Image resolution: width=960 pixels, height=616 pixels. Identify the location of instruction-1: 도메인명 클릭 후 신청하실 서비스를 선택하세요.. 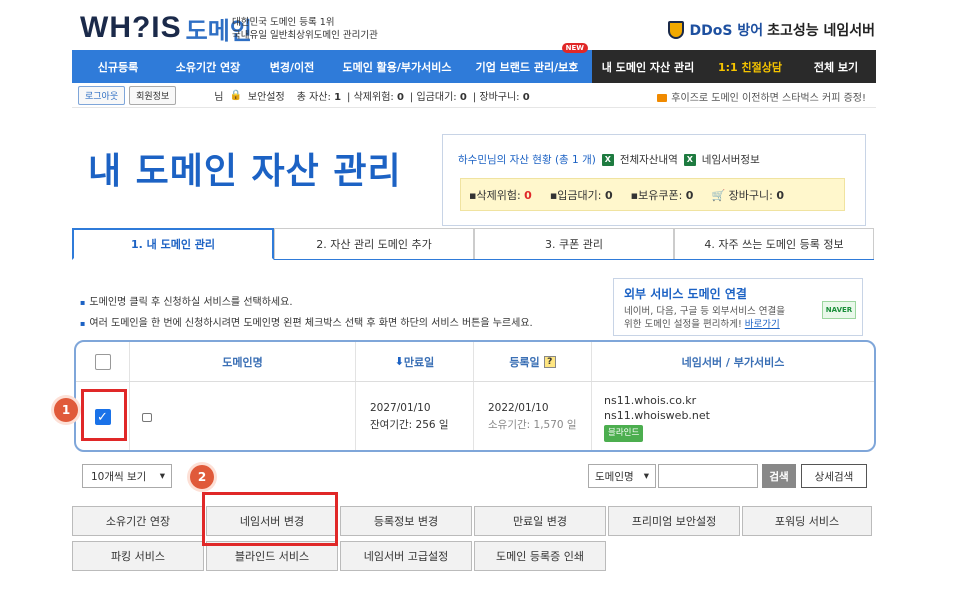
(186, 300).